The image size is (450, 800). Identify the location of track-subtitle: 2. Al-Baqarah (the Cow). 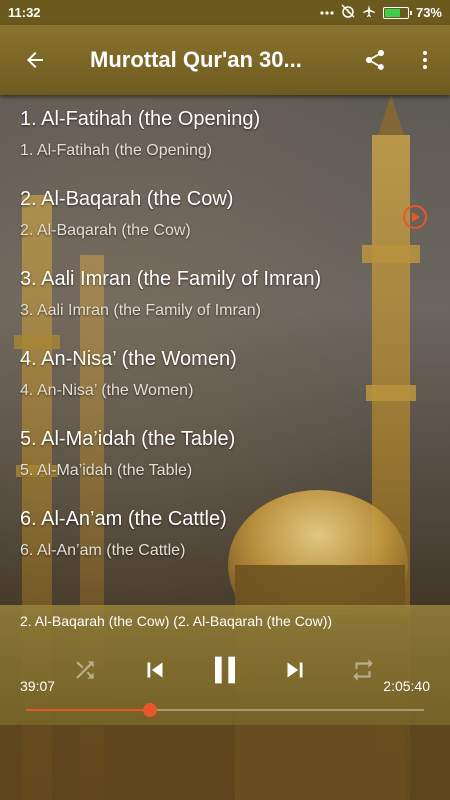
(105, 230).